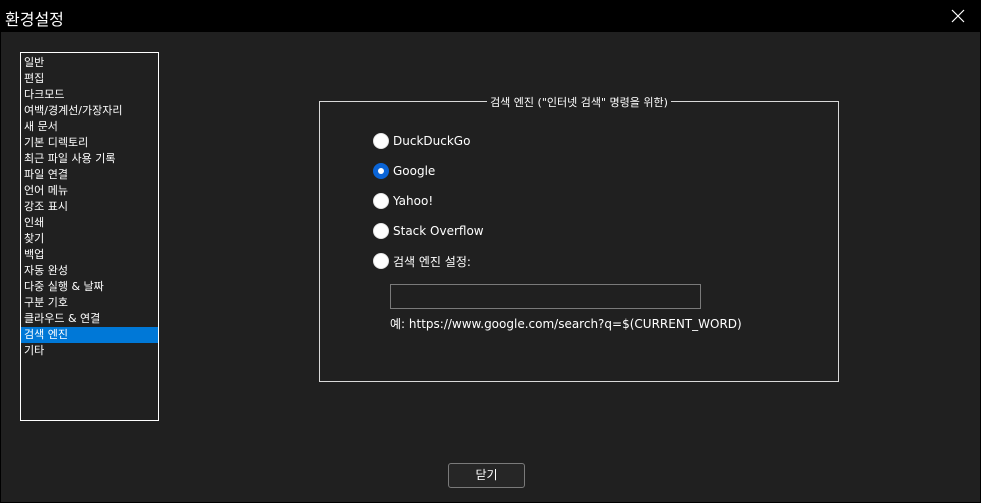 This screenshot has height=503, width=981. Describe the element at coordinates (89, 207) in the screenshot. I see `category-item-highlighting: 강조 표시` at that location.